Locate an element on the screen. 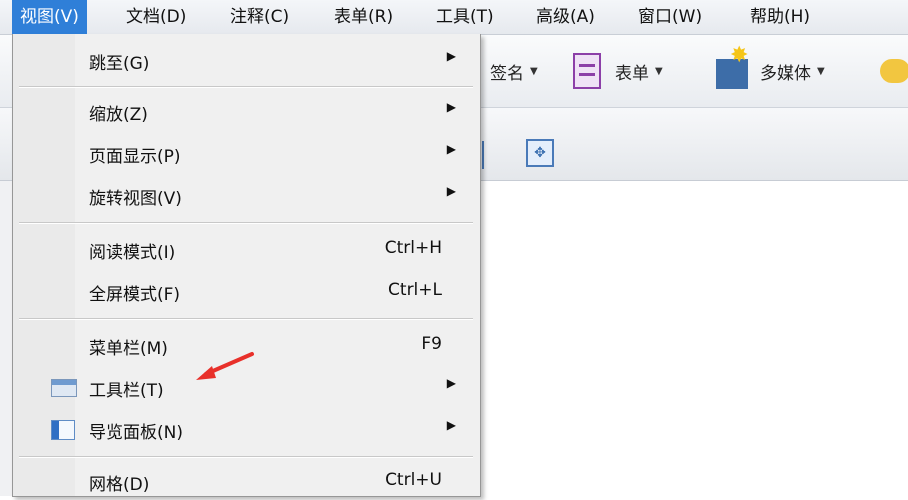  nav-panel-label: 导览面板(N) is located at coordinates (136, 433).